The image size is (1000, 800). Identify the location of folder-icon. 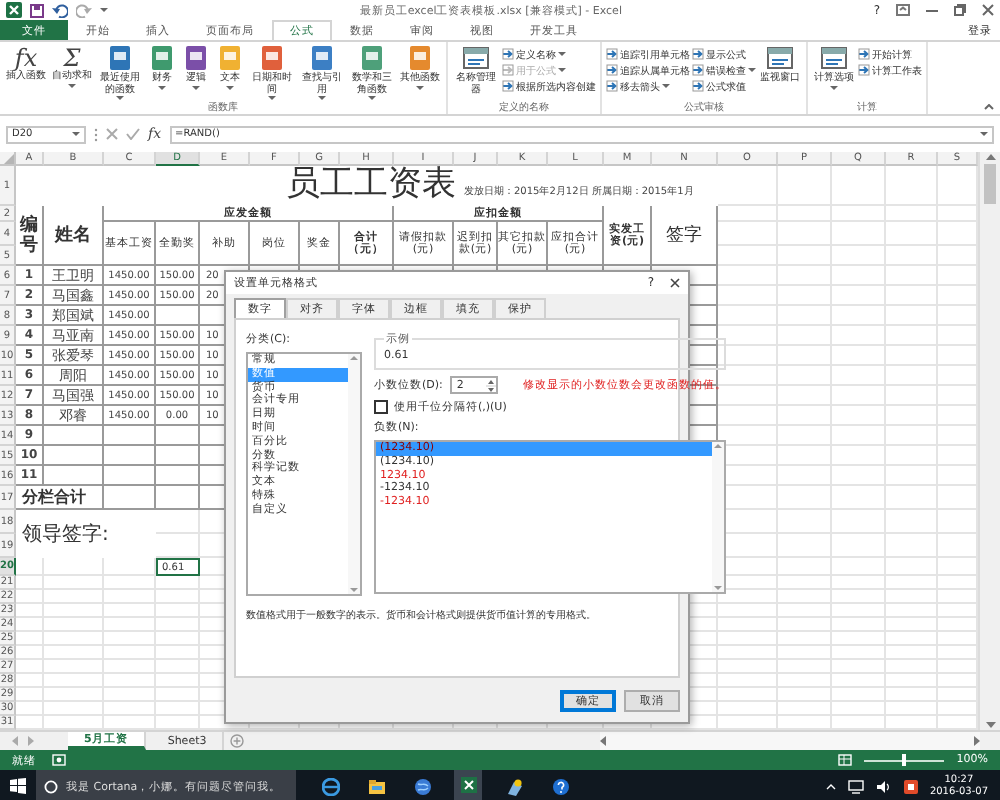
(376, 786).